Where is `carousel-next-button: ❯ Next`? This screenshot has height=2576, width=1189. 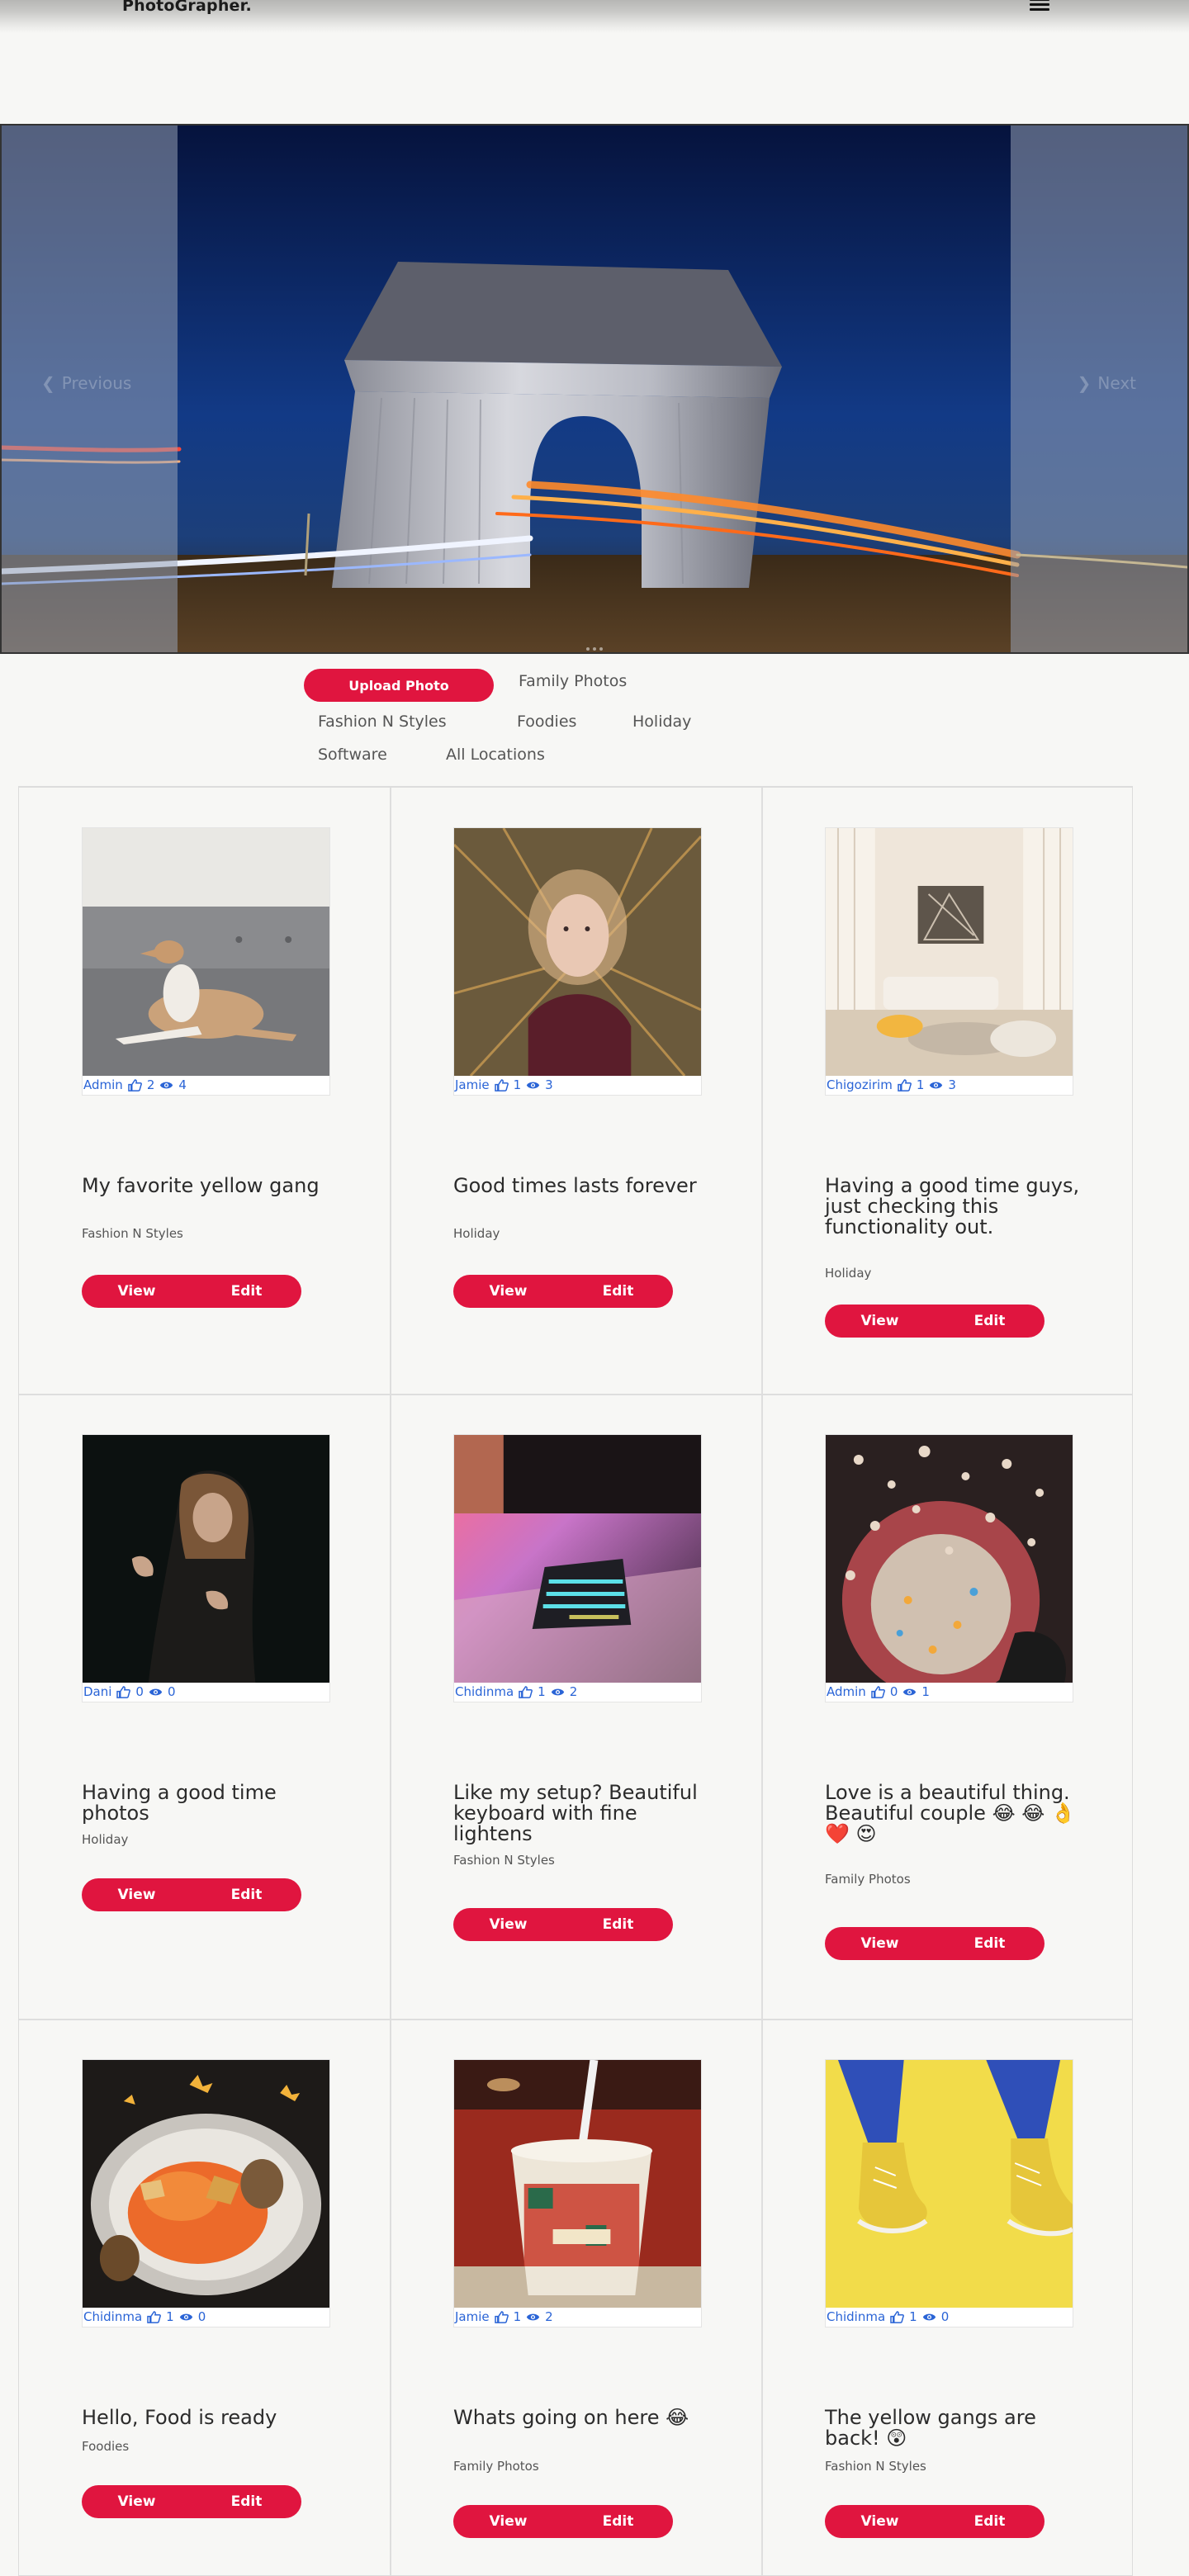
carousel-next-button: ❯ Next is located at coordinates (1107, 383).